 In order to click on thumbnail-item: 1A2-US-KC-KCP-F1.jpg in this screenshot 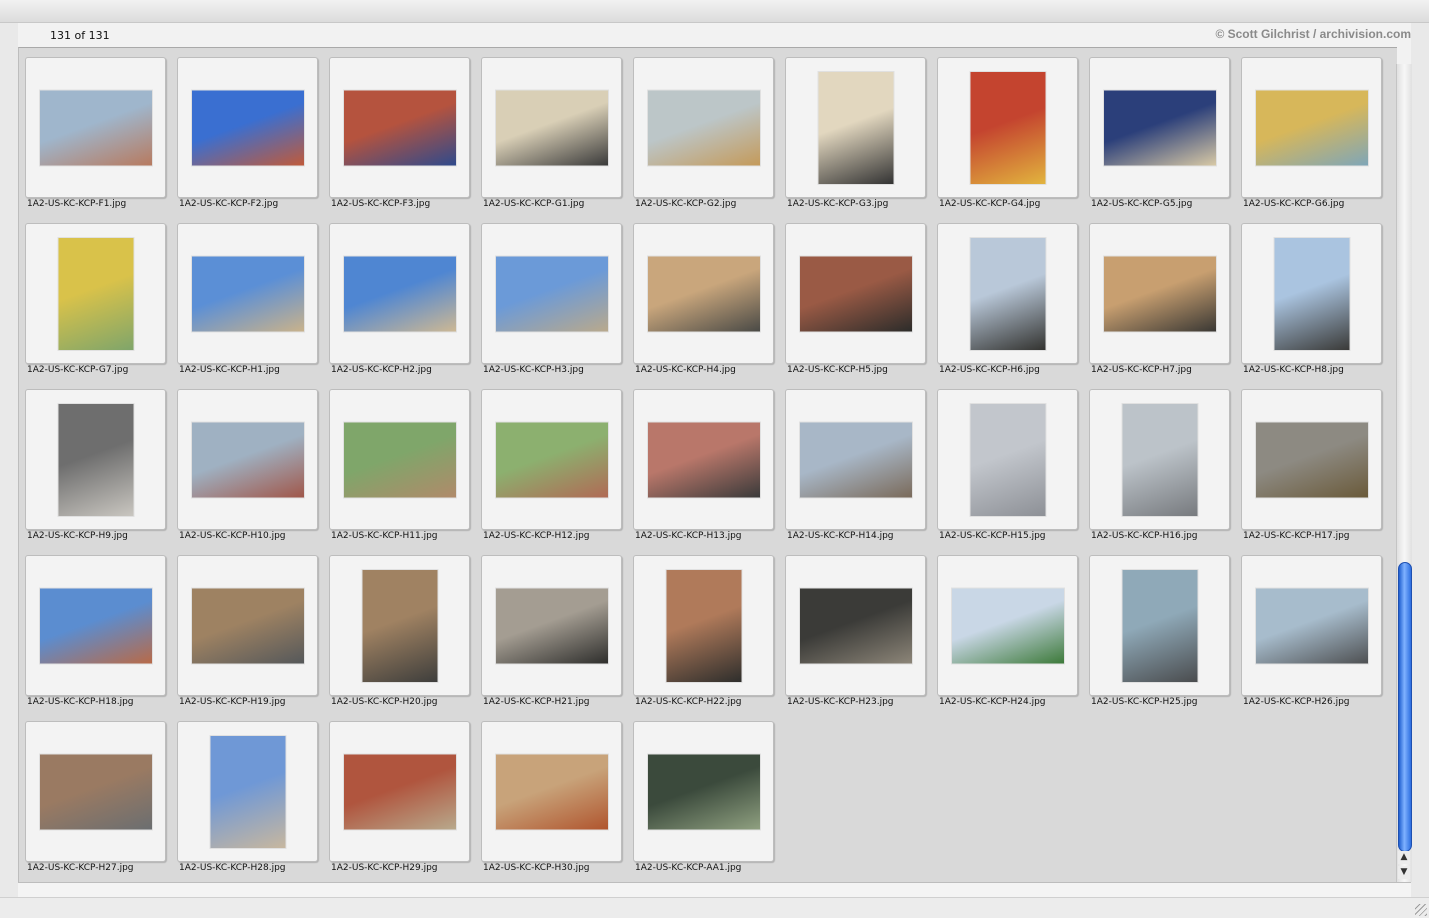, I will do `click(95, 131)`.